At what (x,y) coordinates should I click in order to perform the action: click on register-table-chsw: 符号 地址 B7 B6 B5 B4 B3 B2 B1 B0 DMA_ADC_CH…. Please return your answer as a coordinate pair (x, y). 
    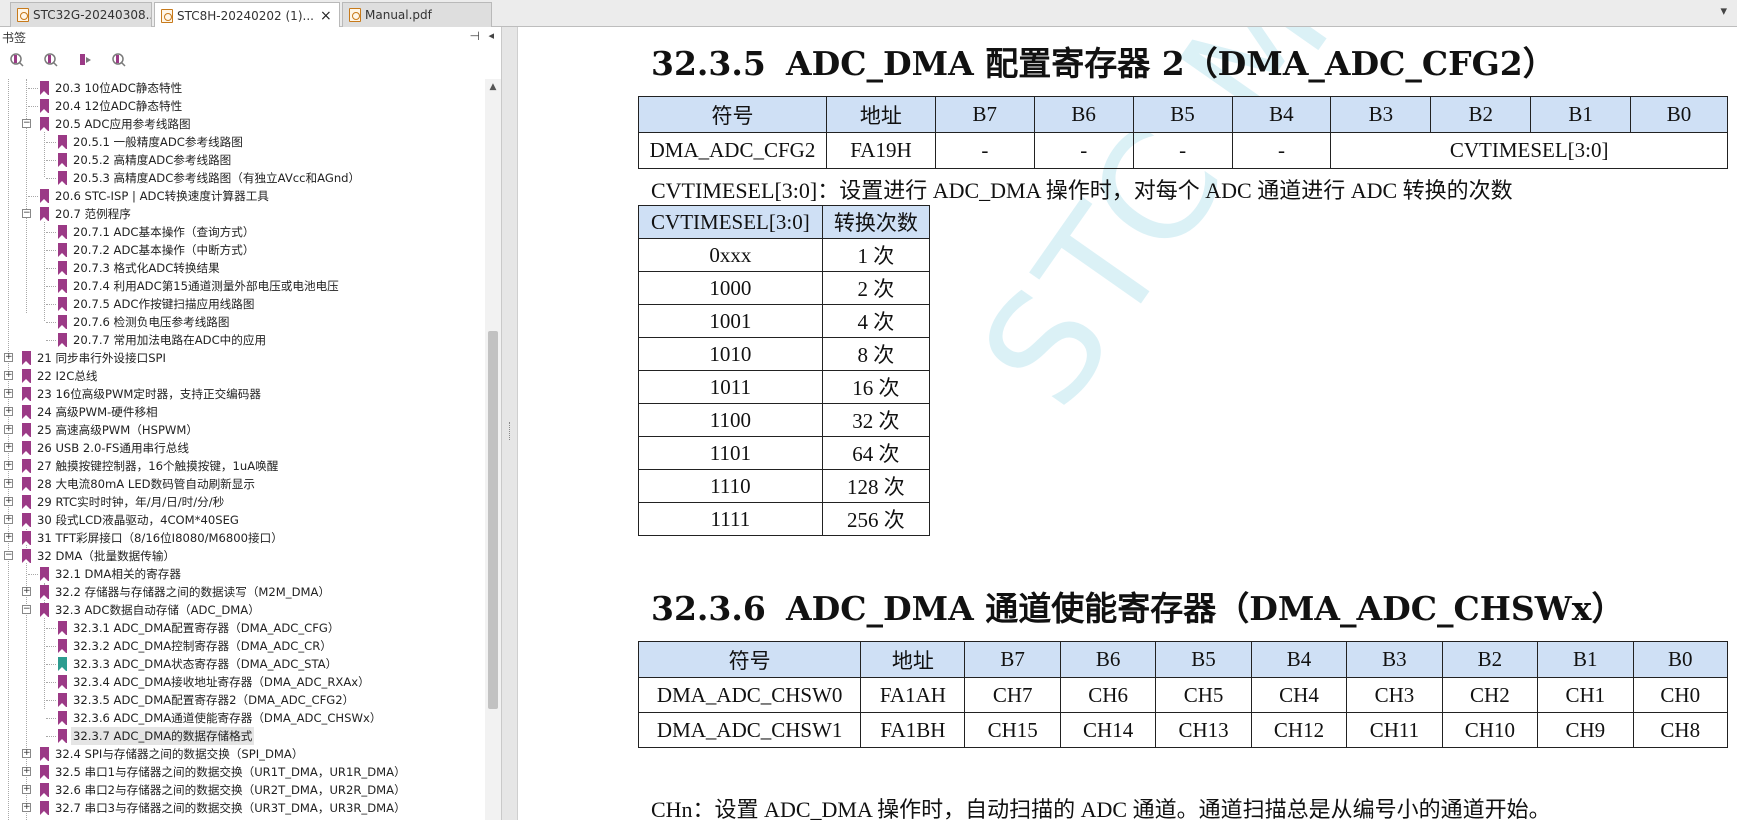
    Looking at the image, I should click on (1183, 694).